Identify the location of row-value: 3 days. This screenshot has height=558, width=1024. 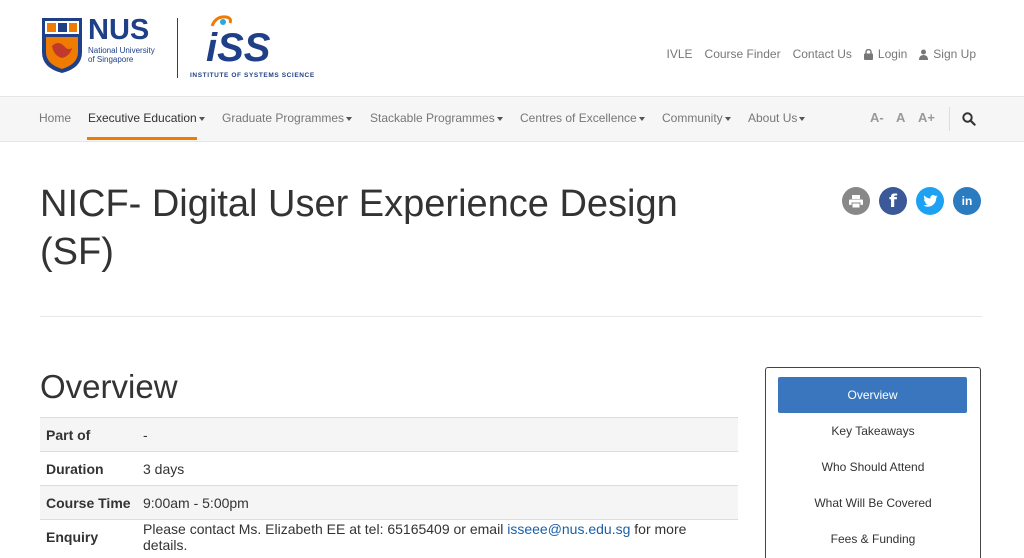
(437, 468).